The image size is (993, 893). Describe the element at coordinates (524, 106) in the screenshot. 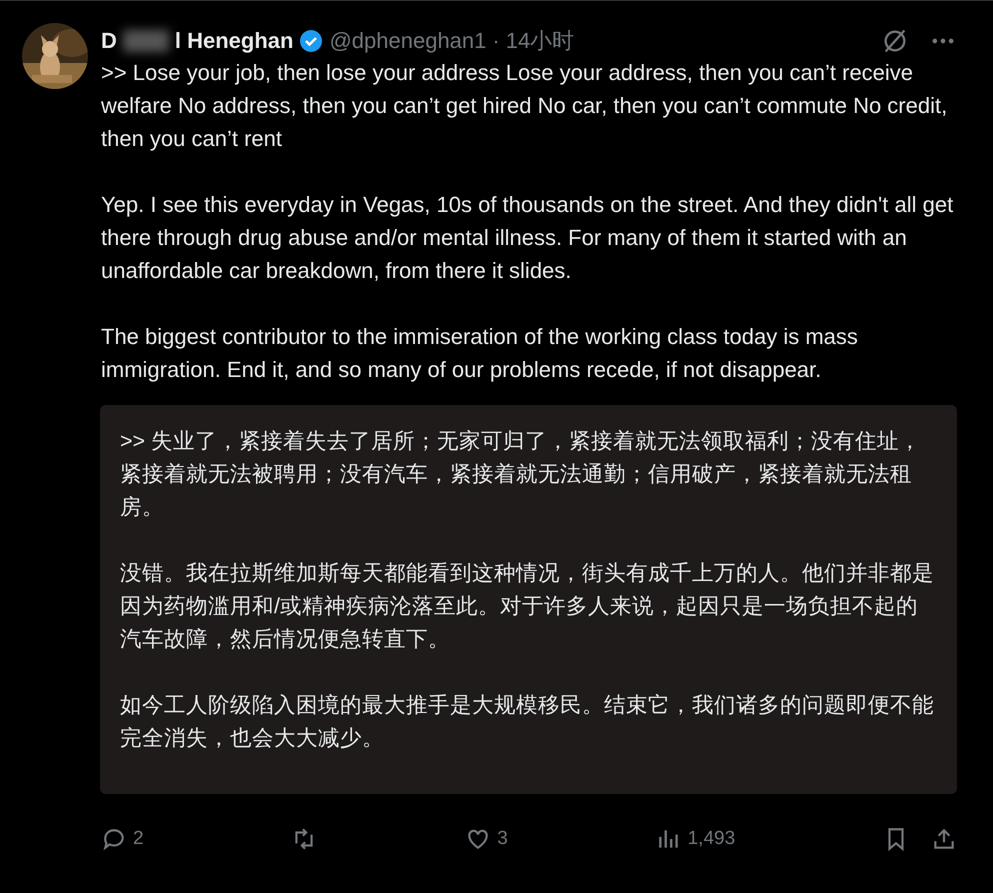

I see `post-text: >> Lose your job, then lose your address Lose your address, then you can’t receive welfare No address, then you can’t get hired No car, then you can’t commute No credit, then you can’t rent` at that location.